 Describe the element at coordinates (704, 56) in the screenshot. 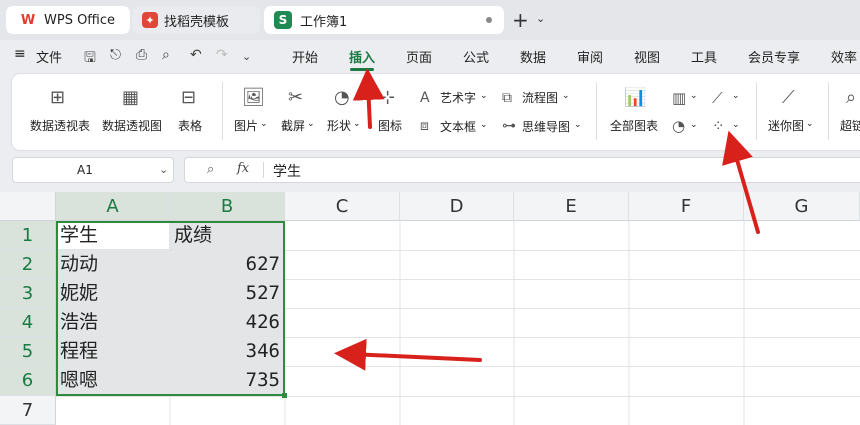

I see `menu-tools: 工具` at that location.